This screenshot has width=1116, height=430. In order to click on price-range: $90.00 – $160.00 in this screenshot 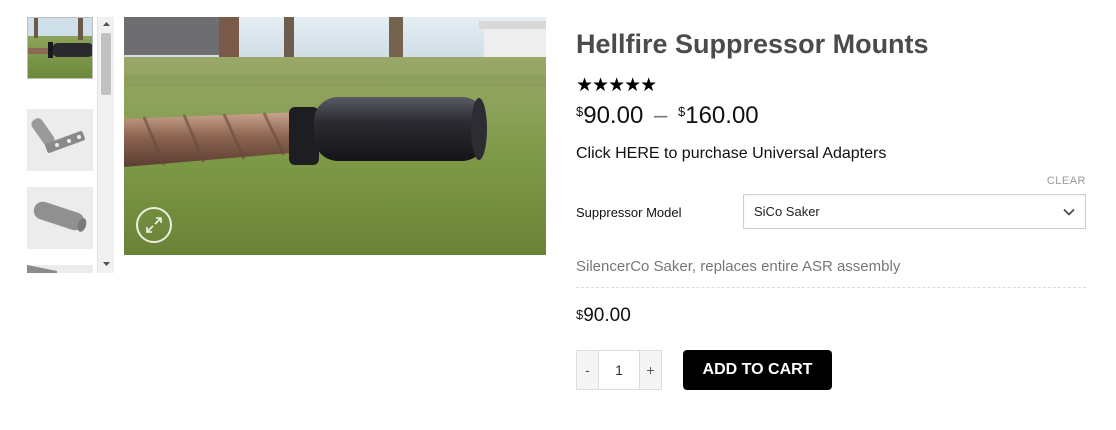, I will do `click(667, 116)`.